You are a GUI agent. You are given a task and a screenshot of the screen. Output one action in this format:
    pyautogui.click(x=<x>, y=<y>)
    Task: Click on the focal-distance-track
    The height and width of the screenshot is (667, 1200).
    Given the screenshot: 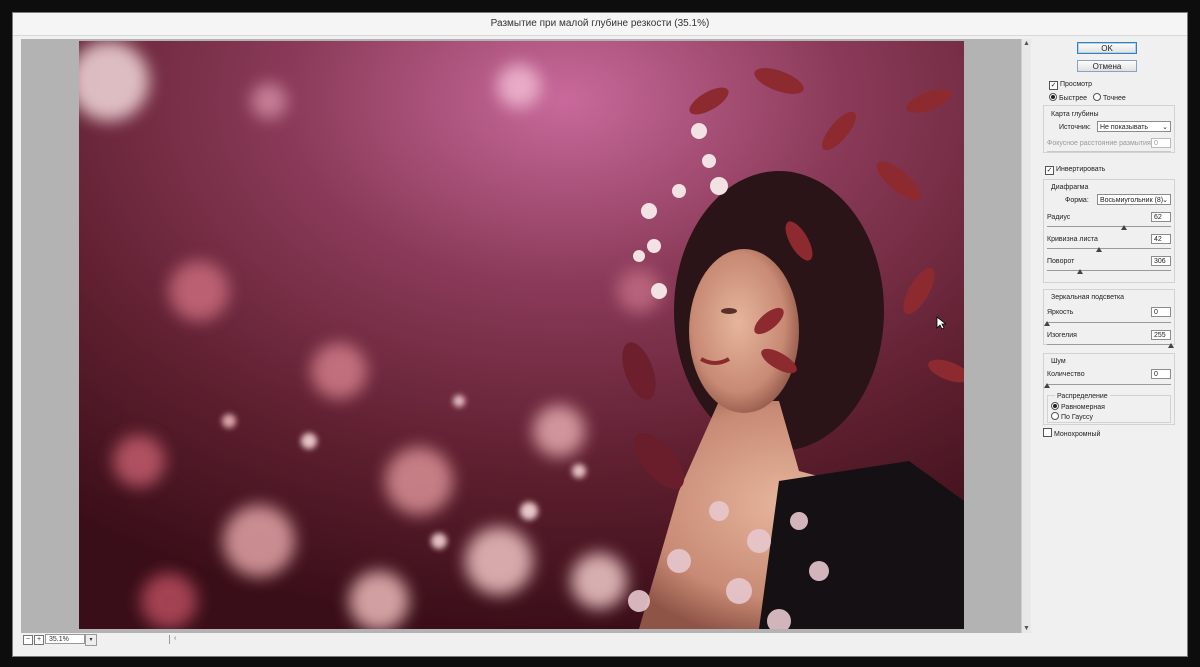 What is the action you would take?
    pyautogui.click(x=1109, y=151)
    